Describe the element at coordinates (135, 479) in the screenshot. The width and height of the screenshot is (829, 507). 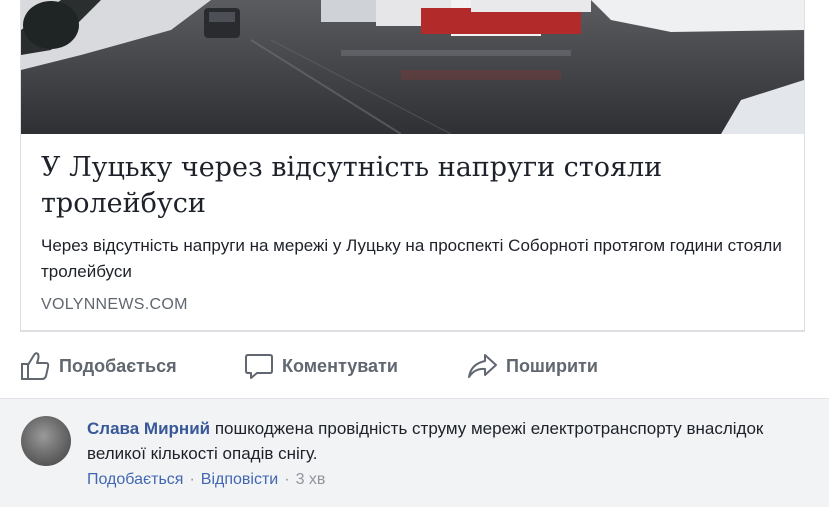
I see `comment-like-link: Подобається` at that location.